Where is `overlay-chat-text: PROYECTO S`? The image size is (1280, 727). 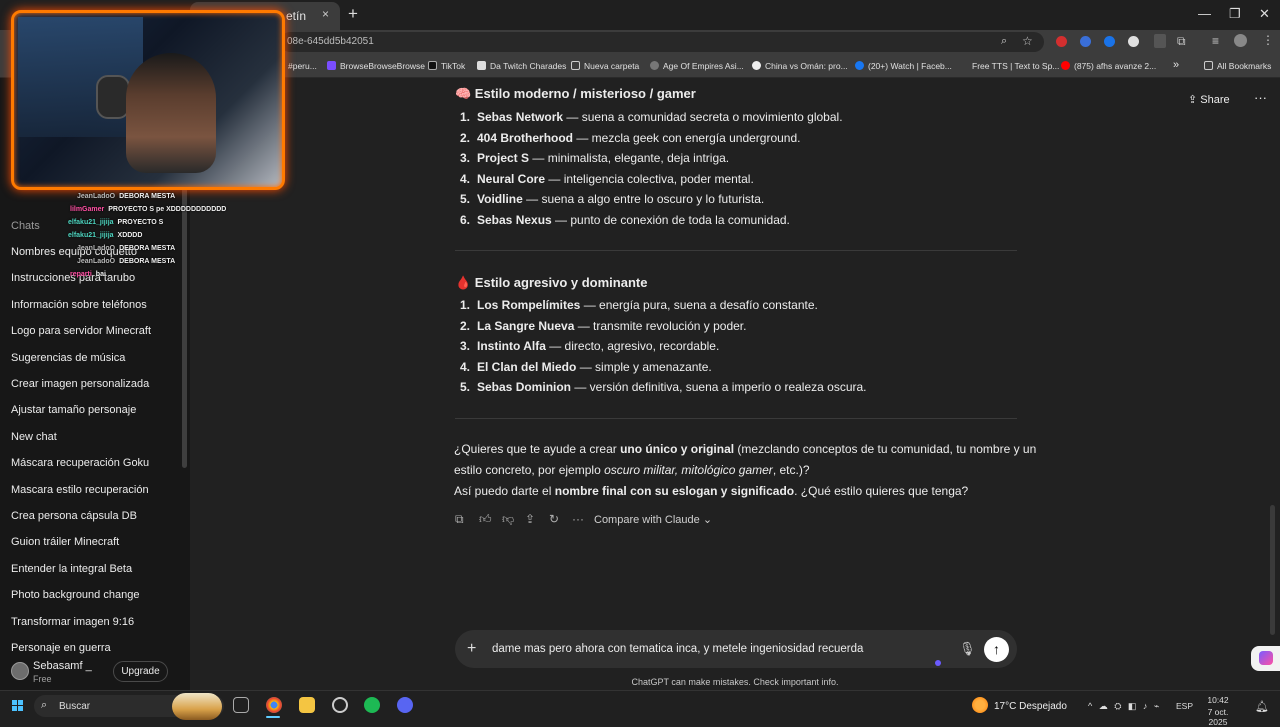
overlay-chat-text: PROYECTO S is located at coordinates (140, 222).